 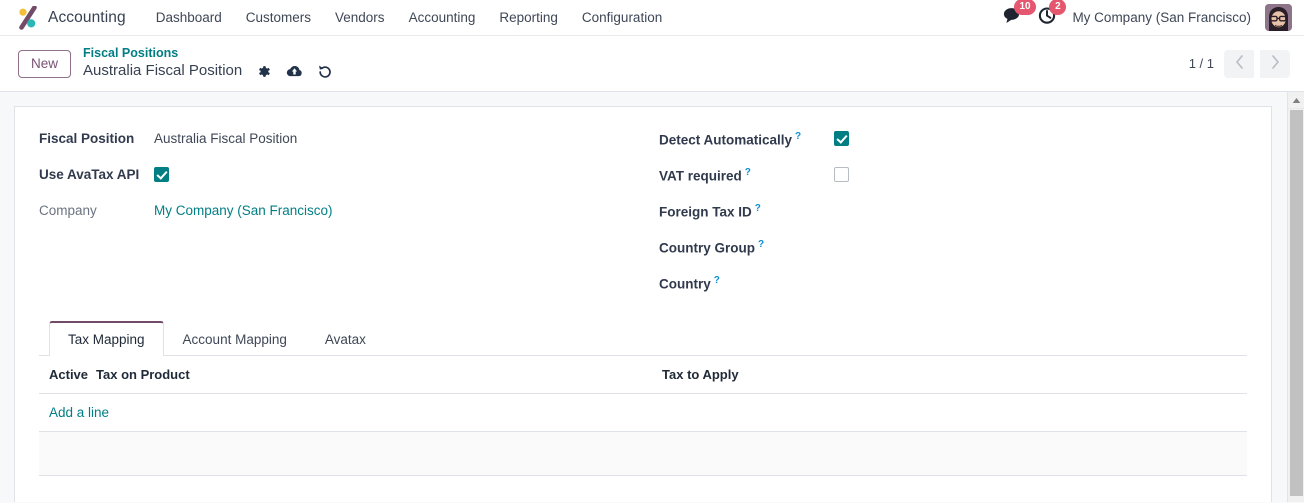 What do you see at coordinates (345, 338) in the screenshot?
I see `tab-avatax: Avatax` at bounding box center [345, 338].